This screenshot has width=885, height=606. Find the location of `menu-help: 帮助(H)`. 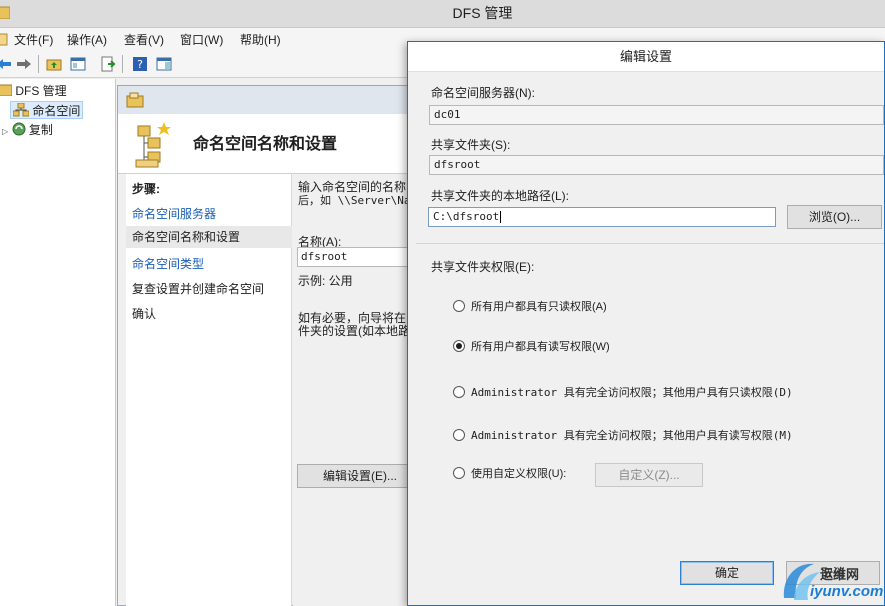

menu-help: 帮助(H) is located at coordinates (260, 39).